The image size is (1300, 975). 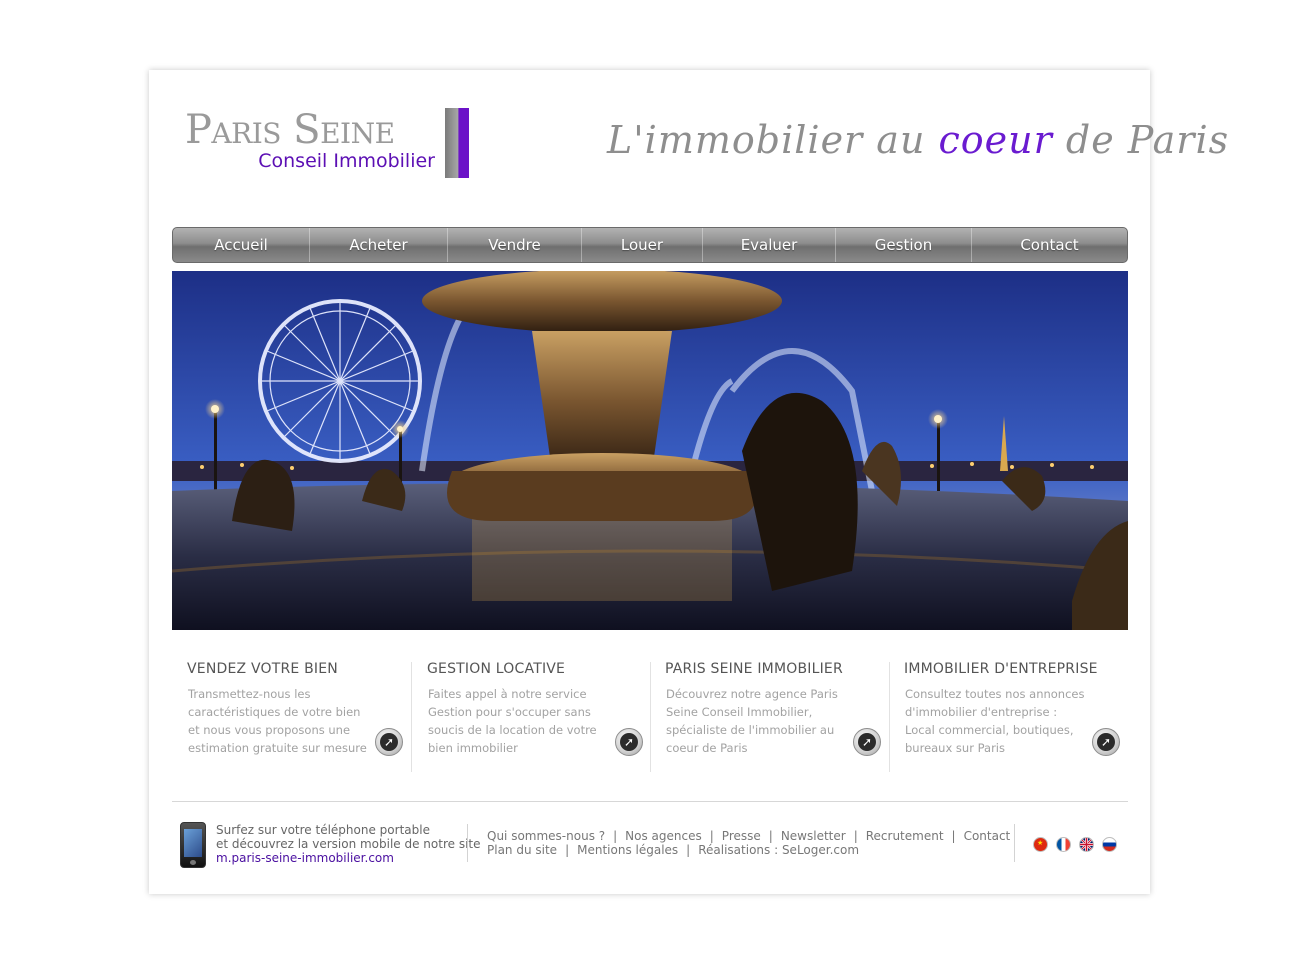 I want to click on tagline-part1: L'immobilier au, so click(x=773, y=140).